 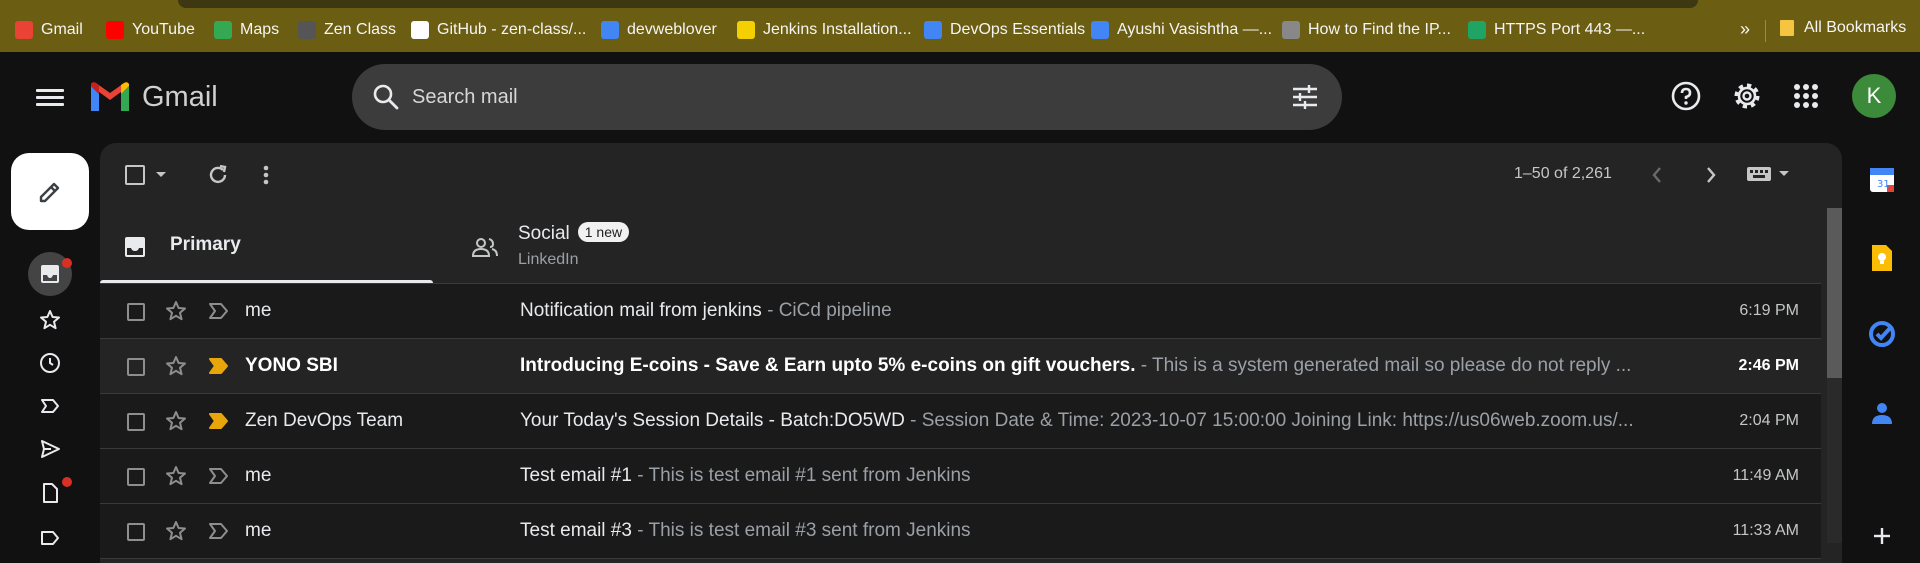 I want to click on clock-icon, so click(x=50, y=363).